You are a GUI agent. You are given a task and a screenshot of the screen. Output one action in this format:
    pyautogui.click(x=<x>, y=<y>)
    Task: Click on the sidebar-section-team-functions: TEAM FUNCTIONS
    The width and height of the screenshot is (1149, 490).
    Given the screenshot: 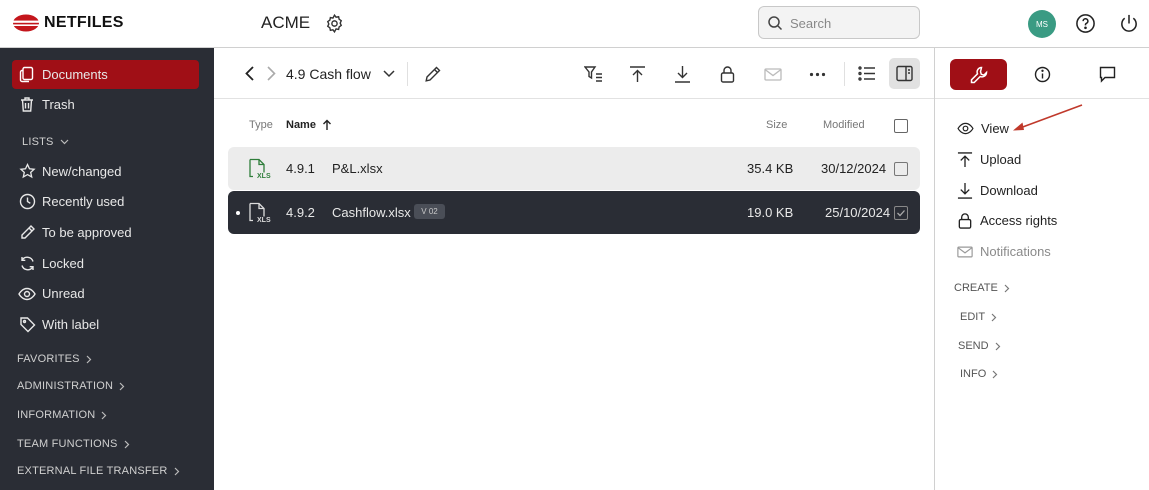 What is the action you would take?
    pyautogui.click(x=73, y=444)
    